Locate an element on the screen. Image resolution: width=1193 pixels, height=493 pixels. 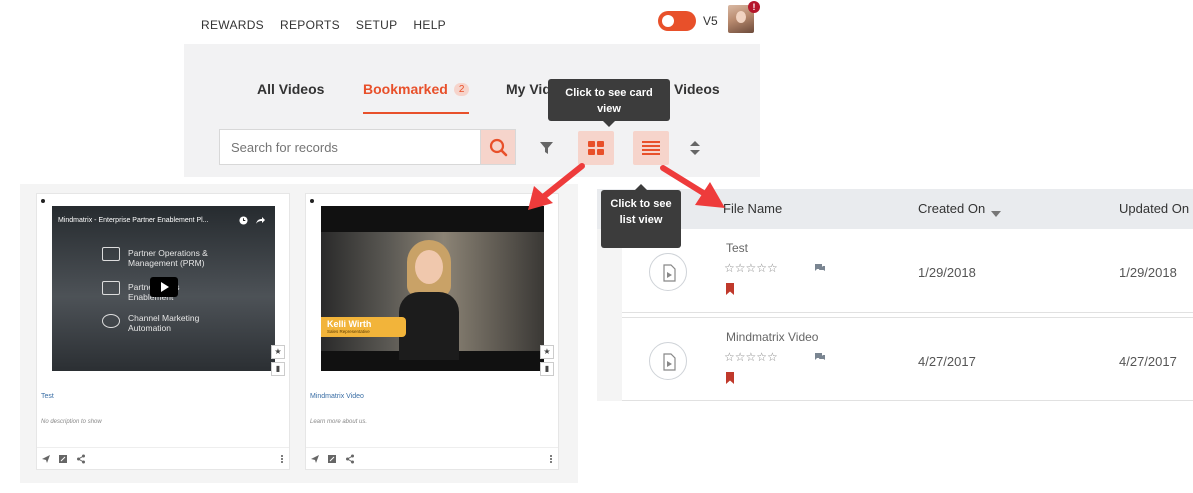
menu-rewards: REWARDS is located at coordinates (232, 25).